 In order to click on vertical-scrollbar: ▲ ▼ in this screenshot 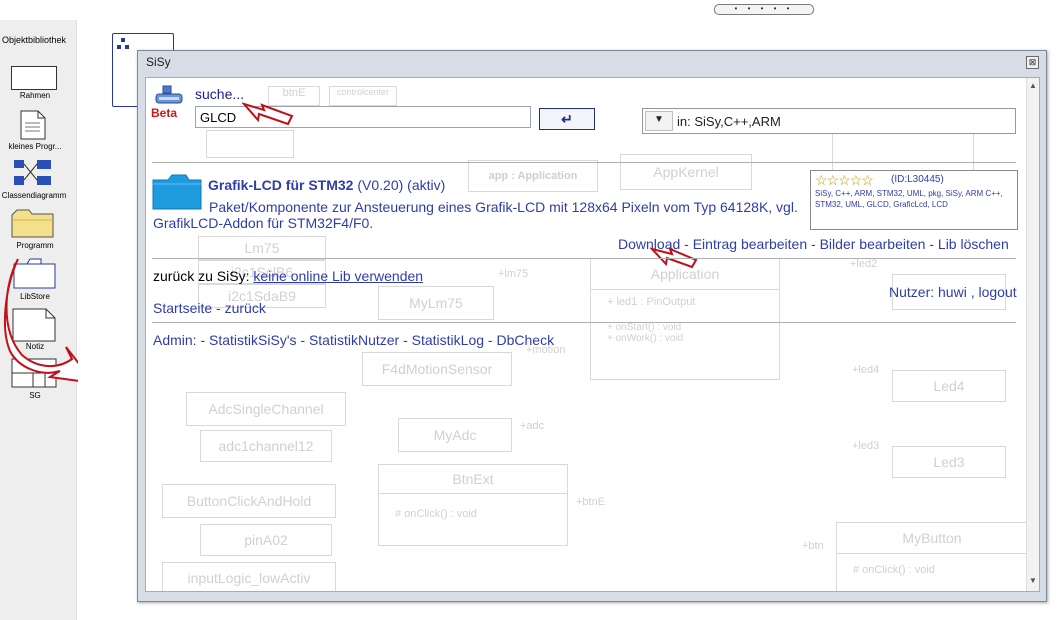, I will do `click(1032, 334)`.